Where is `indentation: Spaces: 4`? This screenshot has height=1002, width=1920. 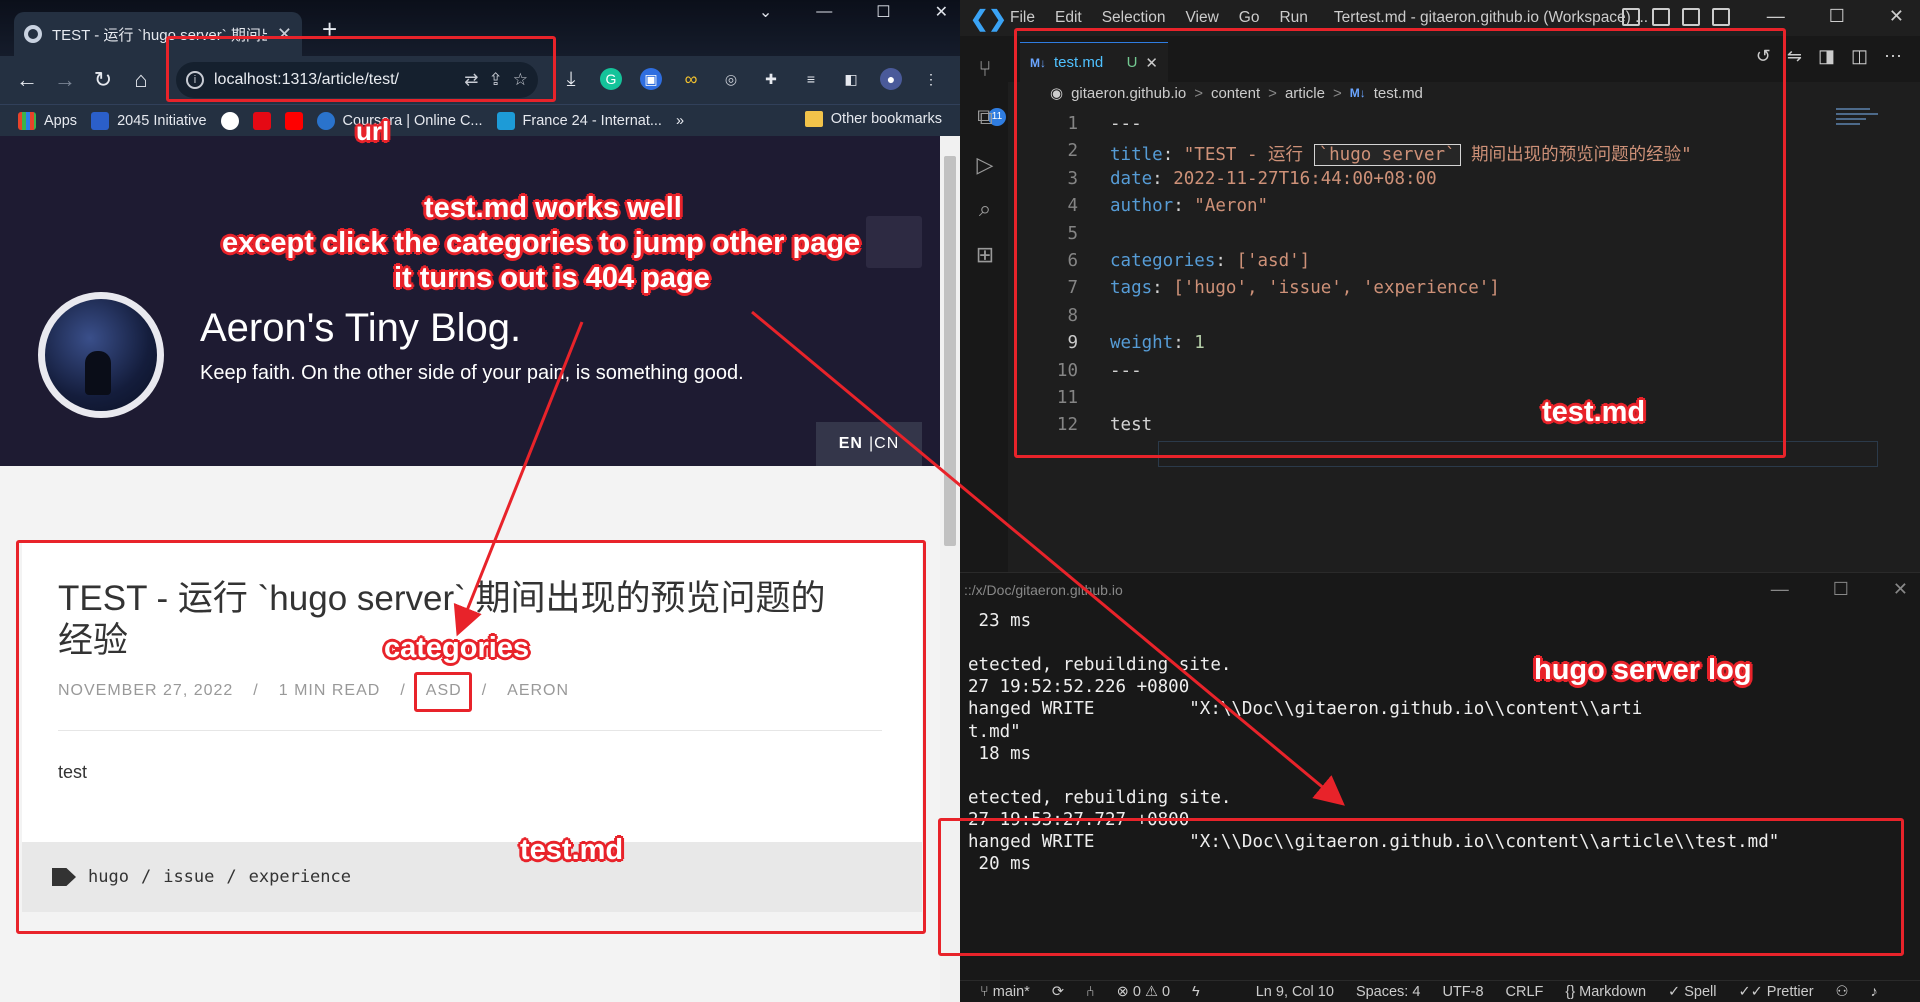
indentation: Spaces: 4 is located at coordinates (1388, 992).